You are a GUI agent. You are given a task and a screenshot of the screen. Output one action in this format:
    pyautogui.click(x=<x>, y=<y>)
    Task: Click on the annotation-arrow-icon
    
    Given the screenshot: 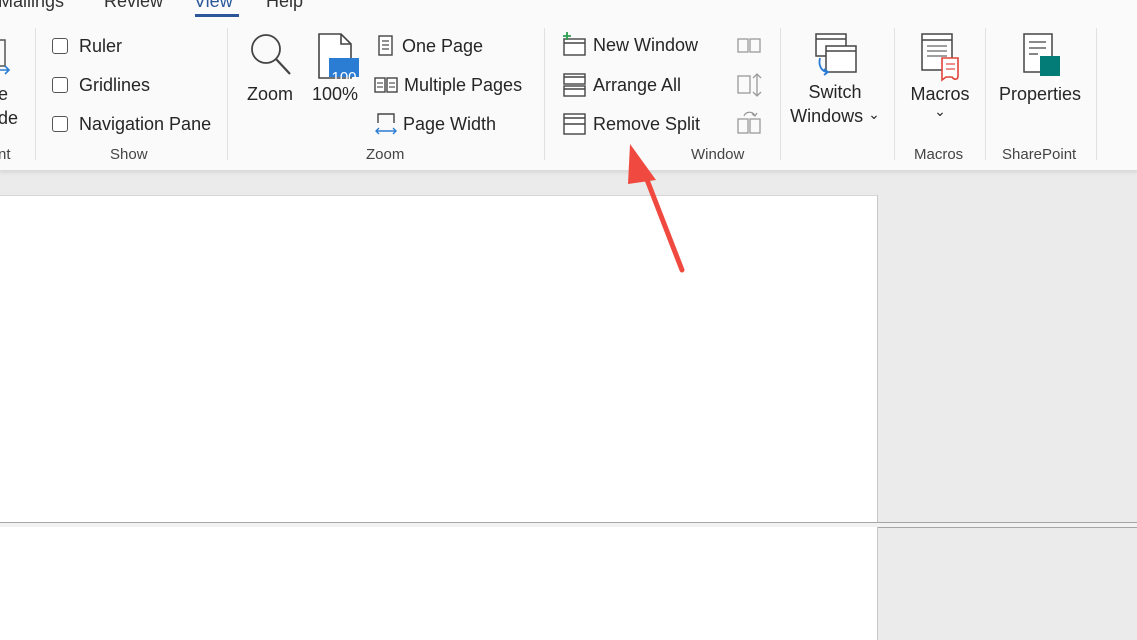 What is the action you would take?
    pyautogui.click(x=656, y=208)
    